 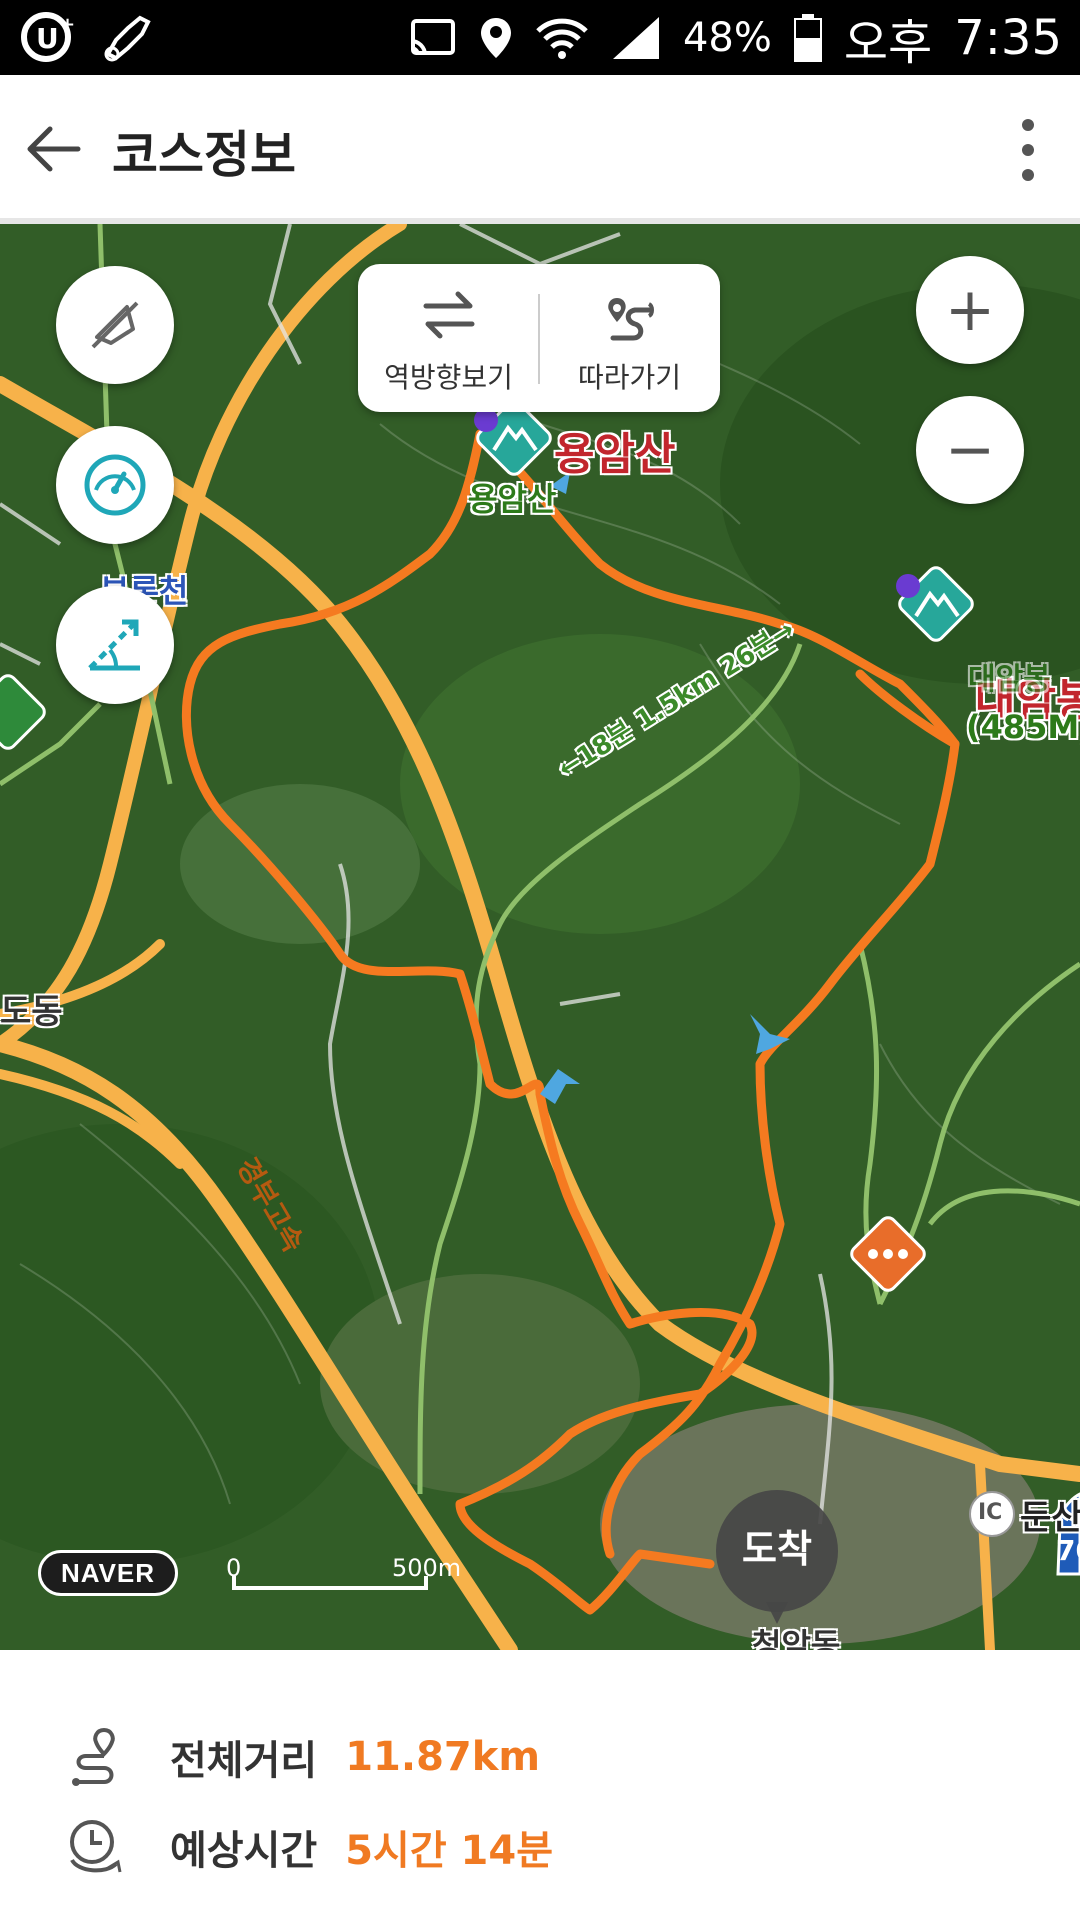 I want to click on app-bar: 코스정보, so click(x=540, y=149).